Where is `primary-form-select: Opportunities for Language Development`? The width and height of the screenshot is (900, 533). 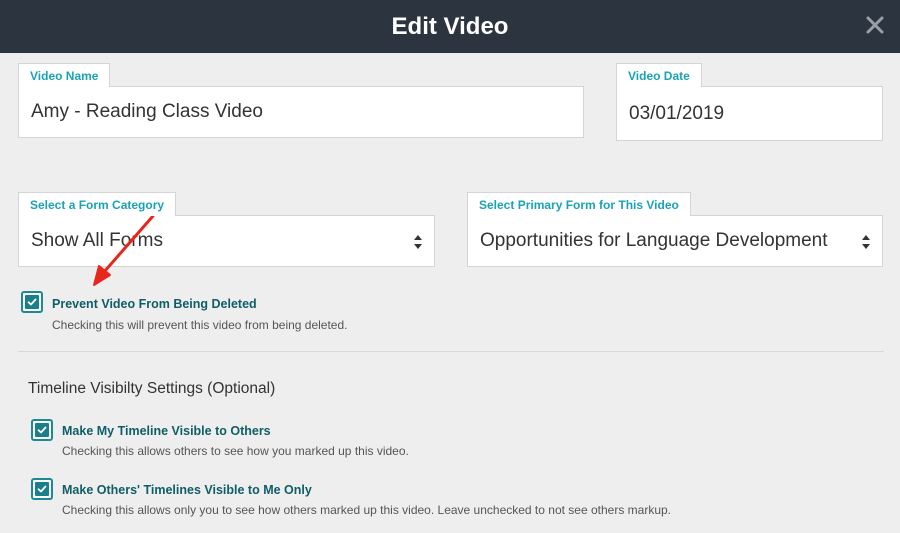 primary-form-select: Opportunities for Language Development is located at coordinates (675, 241).